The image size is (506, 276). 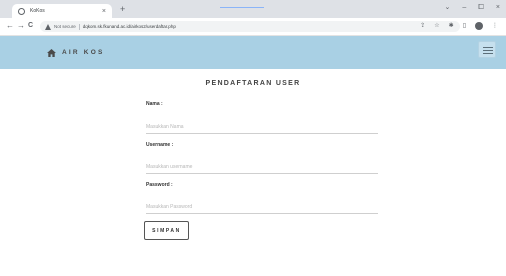 I want to click on minimize-icon: –, so click(x=464, y=8).